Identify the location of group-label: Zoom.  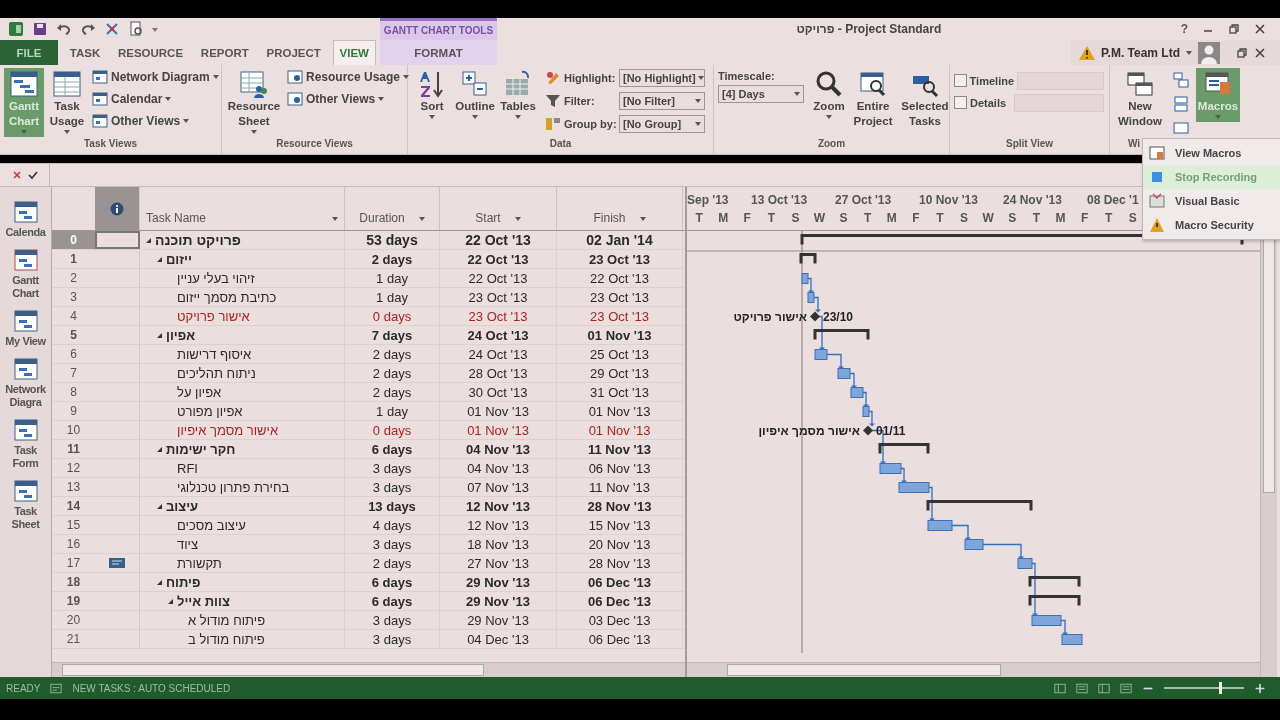
(831, 144).